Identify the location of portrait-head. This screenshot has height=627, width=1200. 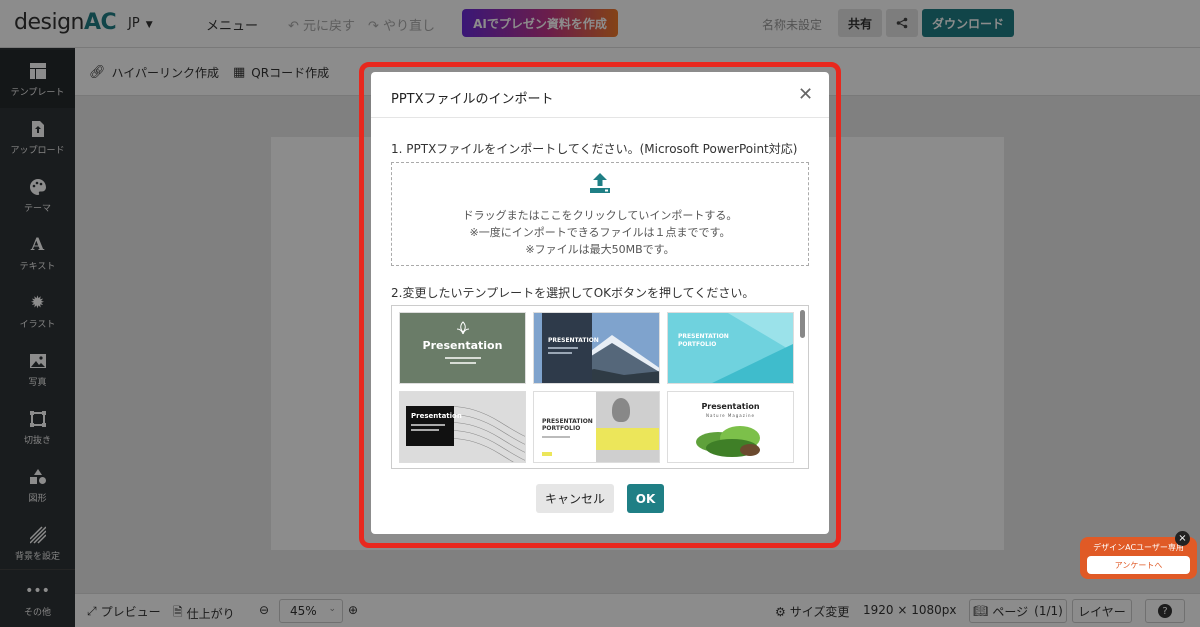
(621, 410).